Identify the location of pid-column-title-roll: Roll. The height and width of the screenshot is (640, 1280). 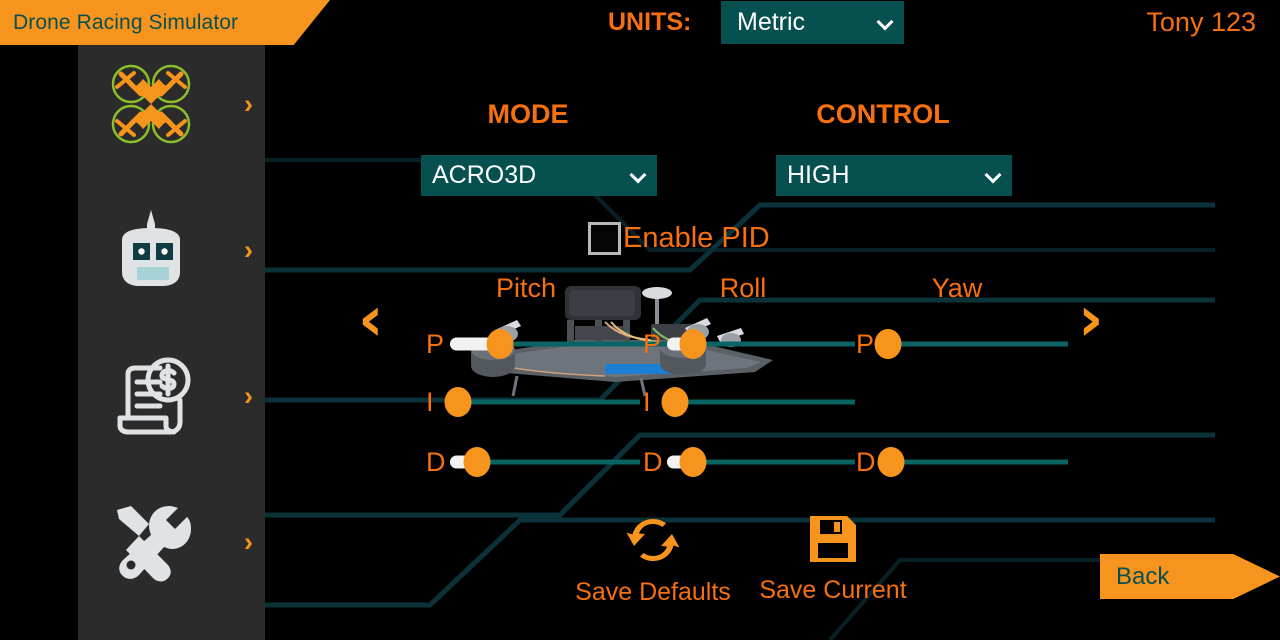
(743, 288).